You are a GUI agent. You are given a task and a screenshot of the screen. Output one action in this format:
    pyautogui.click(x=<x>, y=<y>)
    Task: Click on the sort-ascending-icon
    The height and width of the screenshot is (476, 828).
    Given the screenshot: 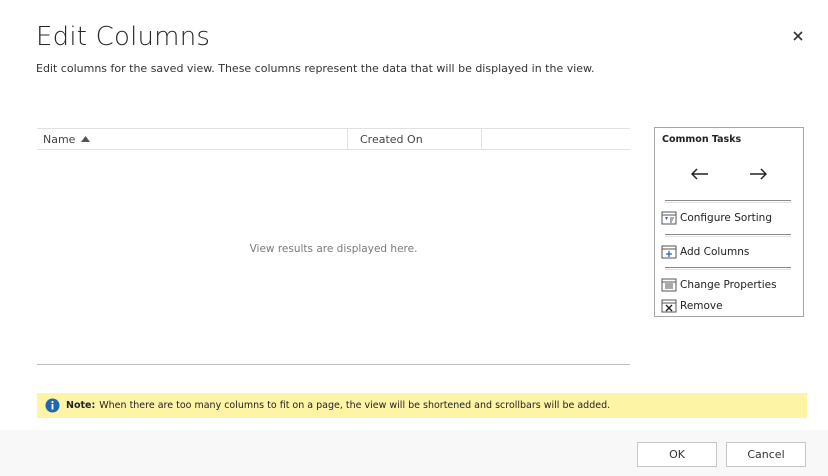 What is the action you would take?
    pyautogui.click(x=86, y=139)
    